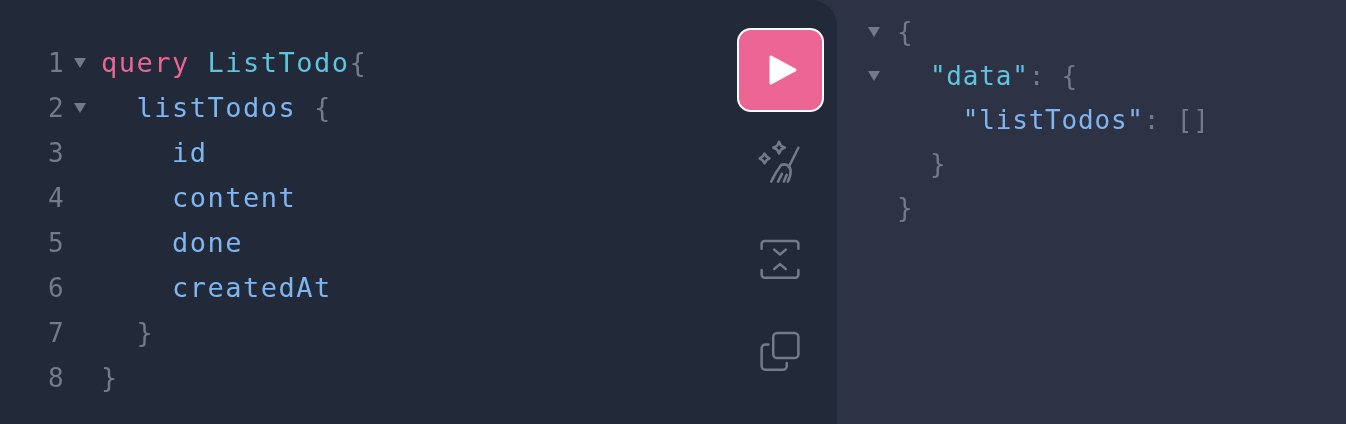 This screenshot has height=424, width=1346. I want to click on line-number: 7, so click(56, 332).